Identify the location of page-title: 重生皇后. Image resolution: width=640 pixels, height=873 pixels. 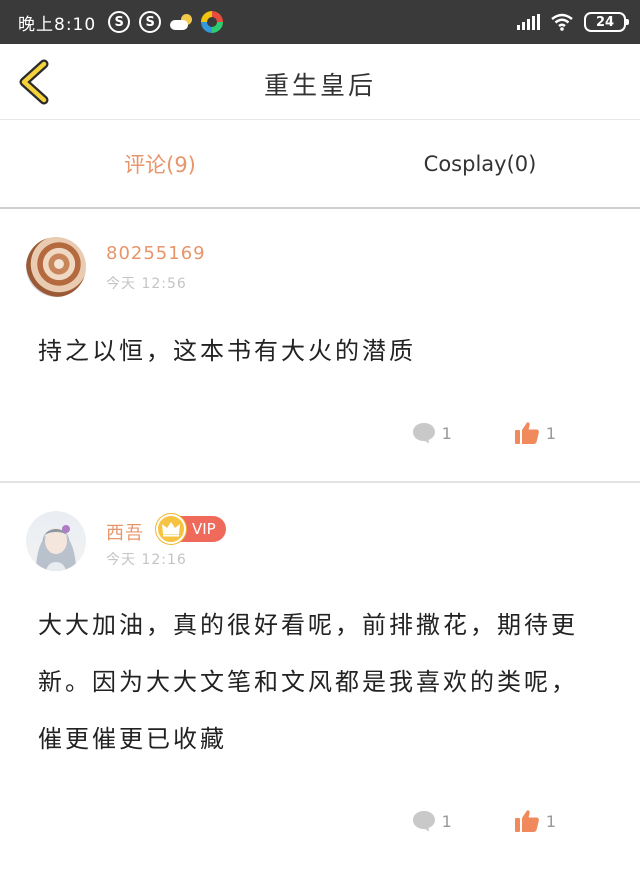
(319, 85).